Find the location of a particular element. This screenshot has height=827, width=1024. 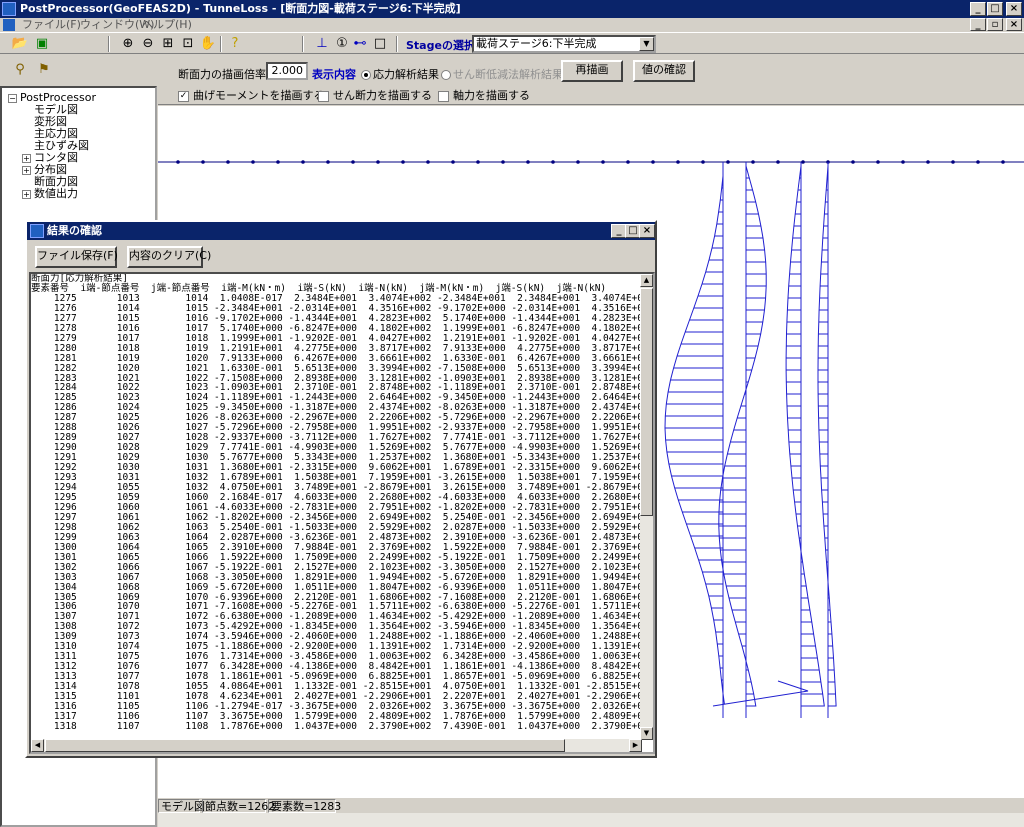

radio-stress: 応力解析結果 is located at coordinates (400, 74).